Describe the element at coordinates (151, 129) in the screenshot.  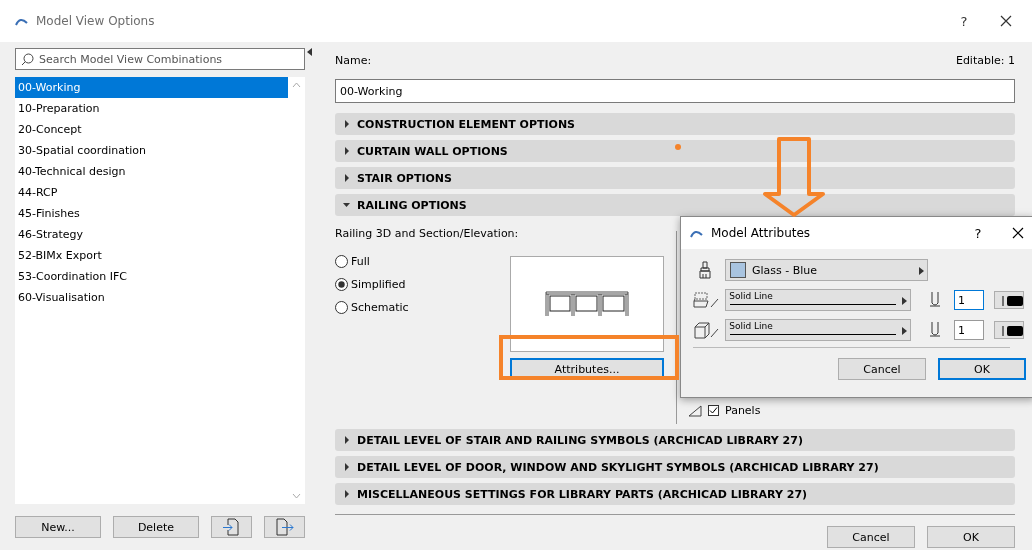
I see `list-item: 20-Concept` at that location.